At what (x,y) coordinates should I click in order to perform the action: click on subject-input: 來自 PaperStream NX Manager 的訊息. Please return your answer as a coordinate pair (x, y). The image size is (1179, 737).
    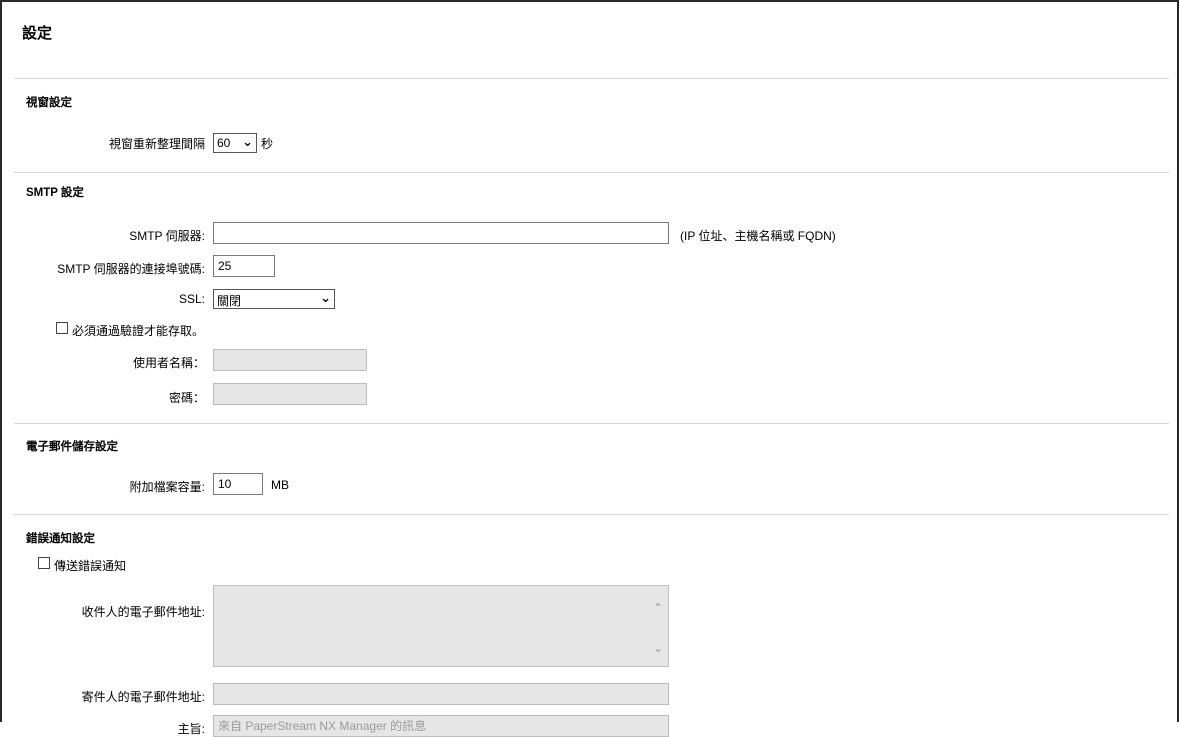
    Looking at the image, I should click on (441, 726).